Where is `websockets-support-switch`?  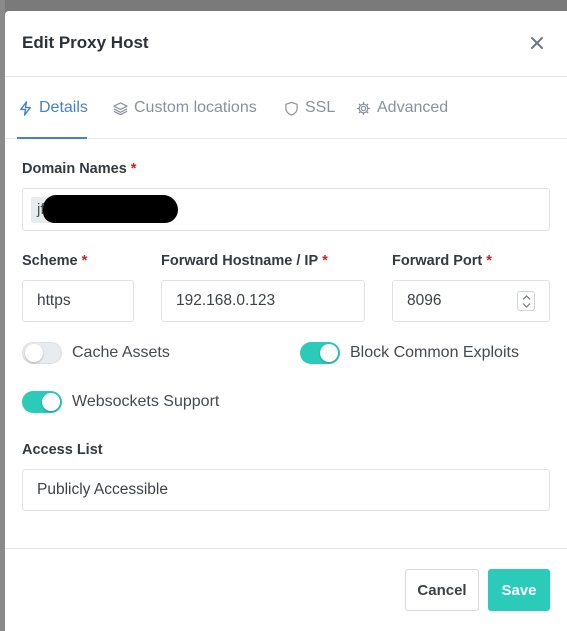 websockets-support-switch is located at coordinates (42, 402).